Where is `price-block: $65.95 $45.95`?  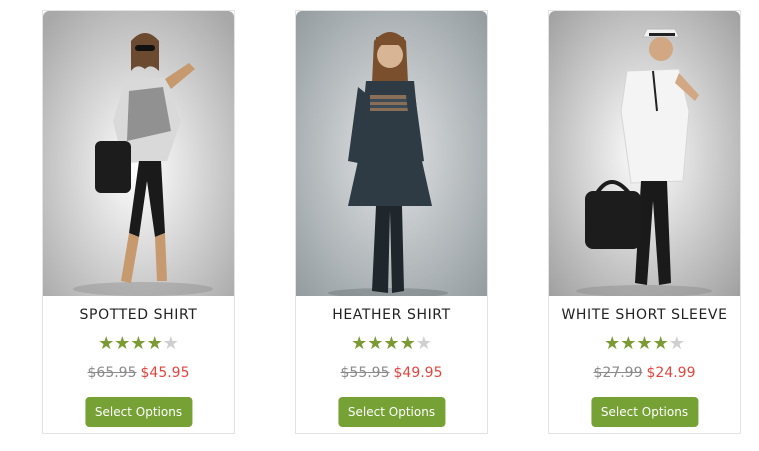 price-block: $65.95 $45.95 is located at coordinates (138, 373).